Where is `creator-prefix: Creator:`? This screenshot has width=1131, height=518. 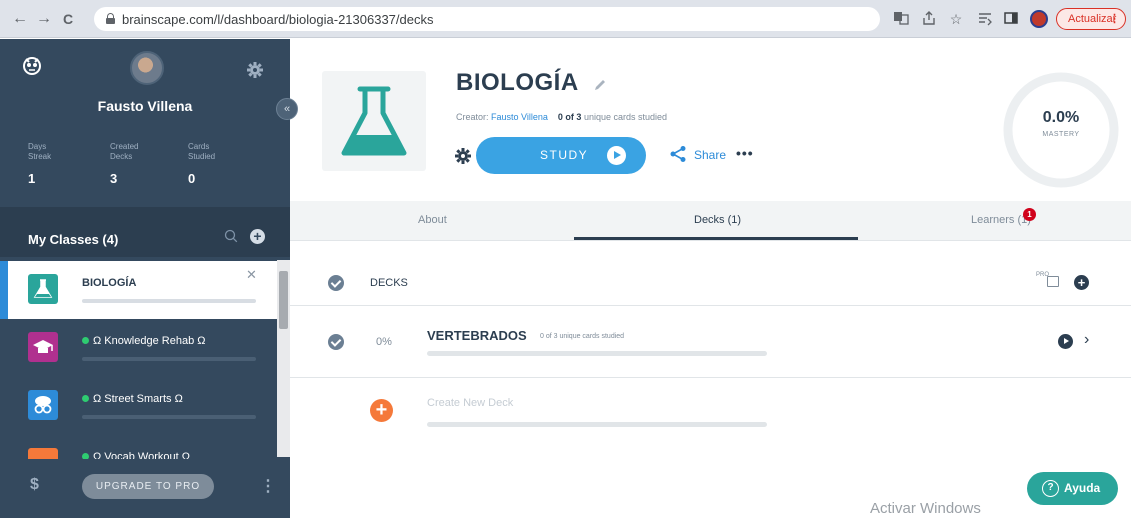
creator-prefix: Creator: is located at coordinates (472, 117).